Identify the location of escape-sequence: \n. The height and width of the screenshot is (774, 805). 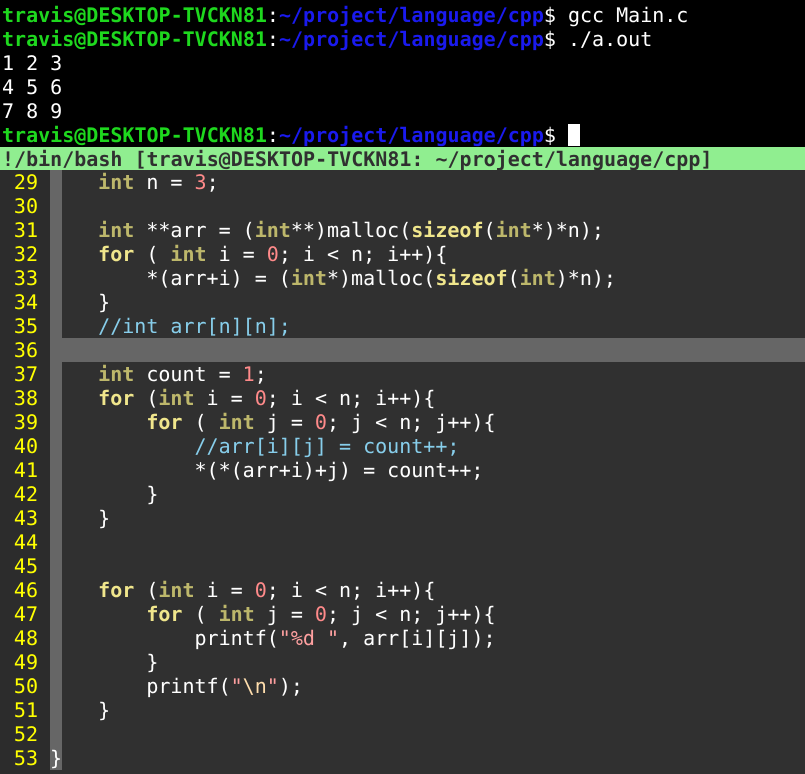
(254, 686).